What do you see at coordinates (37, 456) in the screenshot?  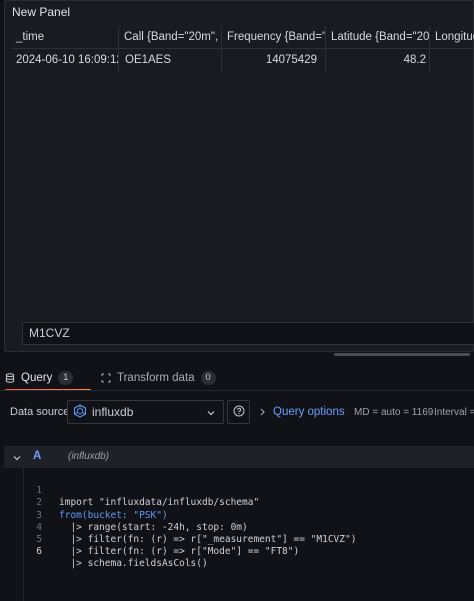 I see `query-ref-id: A` at bounding box center [37, 456].